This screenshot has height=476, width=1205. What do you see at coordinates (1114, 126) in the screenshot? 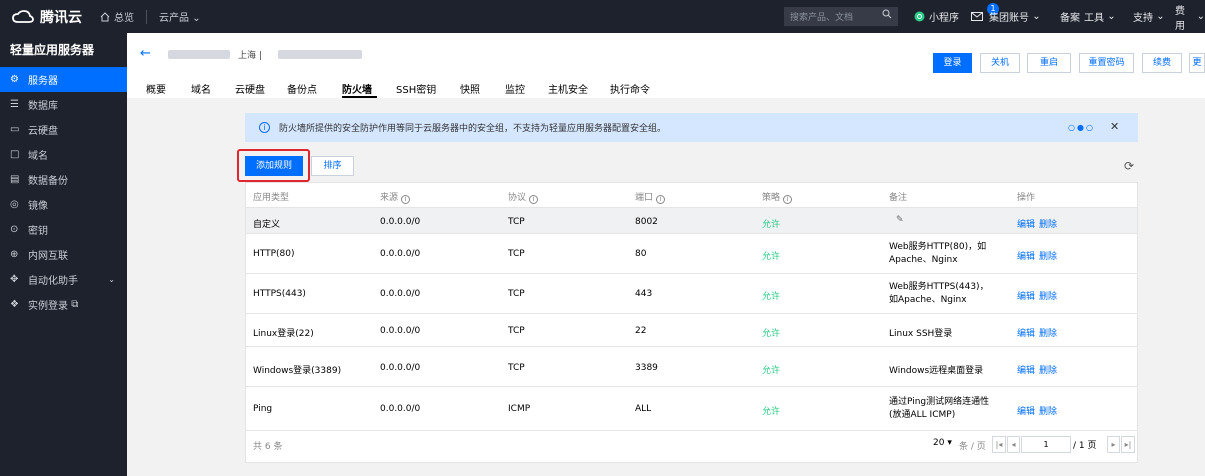
I see `close-icon: ✕` at bounding box center [1114, 126].